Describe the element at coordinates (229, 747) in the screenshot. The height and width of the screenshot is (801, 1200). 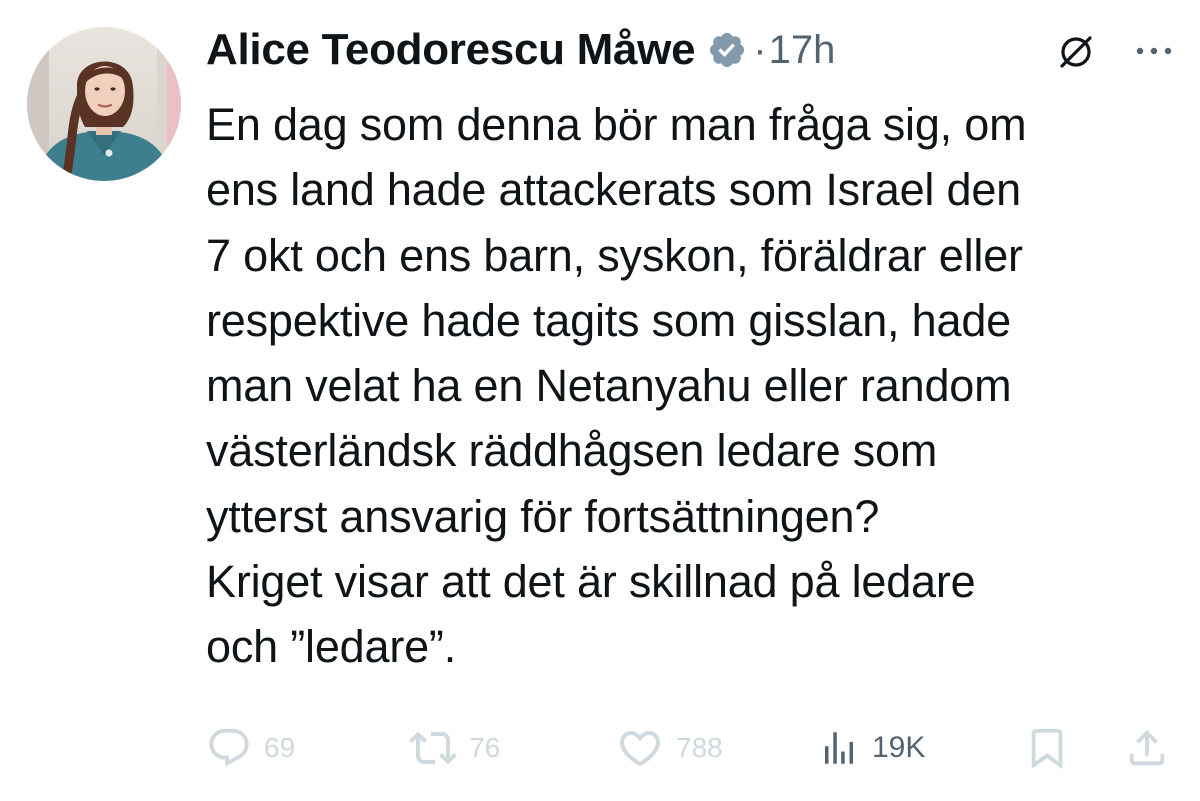
I see `reply-icon` at that location.